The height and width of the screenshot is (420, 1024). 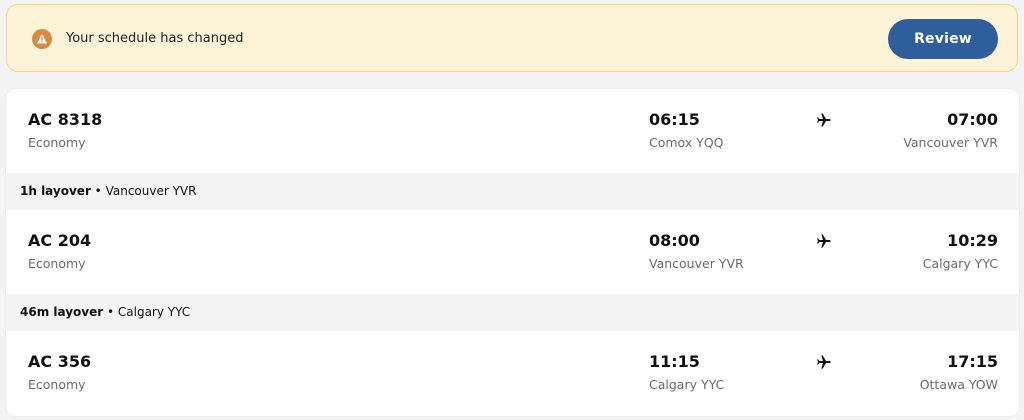 I want to click on departure-time: 08:00, so click(x=674, y=240).